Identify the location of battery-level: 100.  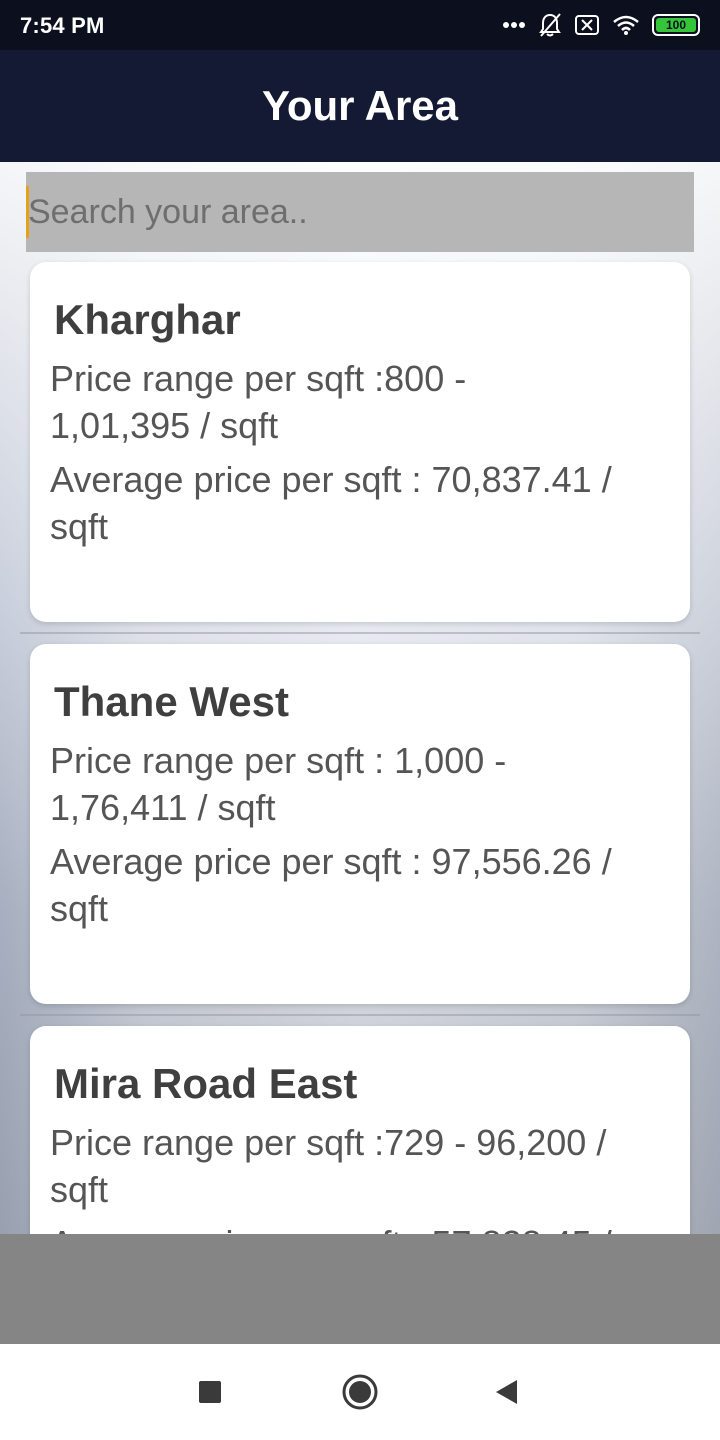
(676, 25).